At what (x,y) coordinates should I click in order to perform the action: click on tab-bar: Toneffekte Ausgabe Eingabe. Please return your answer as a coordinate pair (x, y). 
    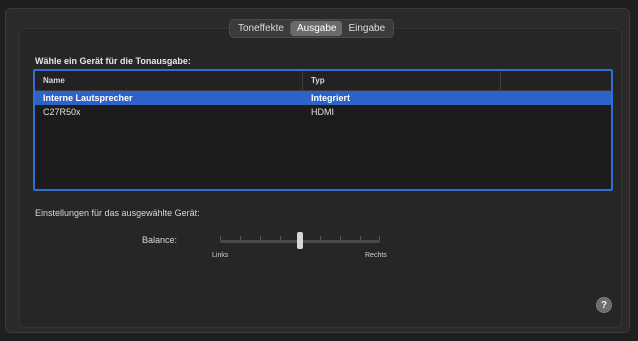
    Looking at the image, I should click on (312, 28).